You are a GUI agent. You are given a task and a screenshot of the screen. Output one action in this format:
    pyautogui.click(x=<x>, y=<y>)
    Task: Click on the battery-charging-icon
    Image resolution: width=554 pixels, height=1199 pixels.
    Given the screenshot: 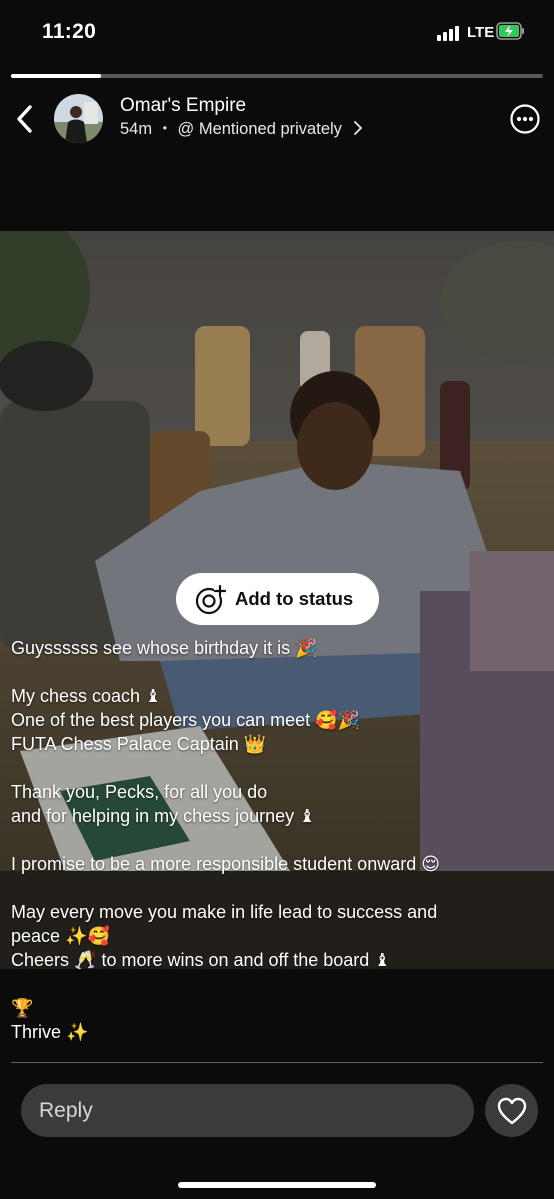 What is the action you would take?
    pyautogui.click(x=510, y=31)
    